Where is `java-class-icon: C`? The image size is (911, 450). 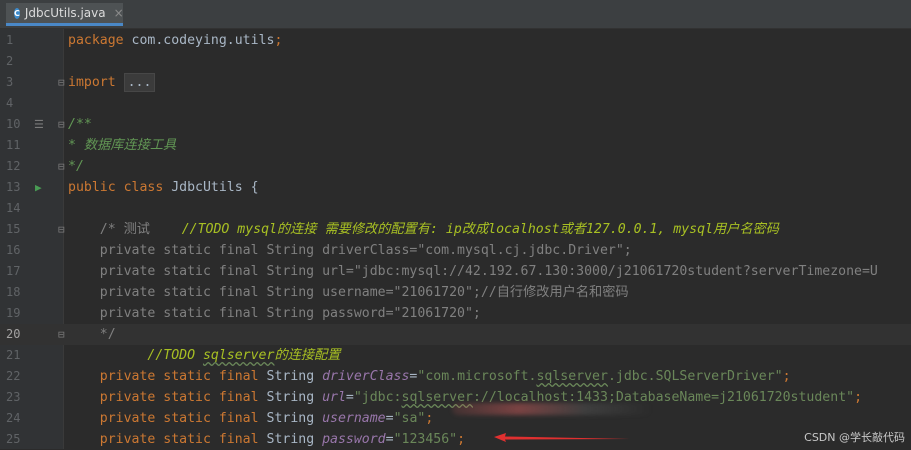
java-class-icon: C is located at coordinates (17, 13).